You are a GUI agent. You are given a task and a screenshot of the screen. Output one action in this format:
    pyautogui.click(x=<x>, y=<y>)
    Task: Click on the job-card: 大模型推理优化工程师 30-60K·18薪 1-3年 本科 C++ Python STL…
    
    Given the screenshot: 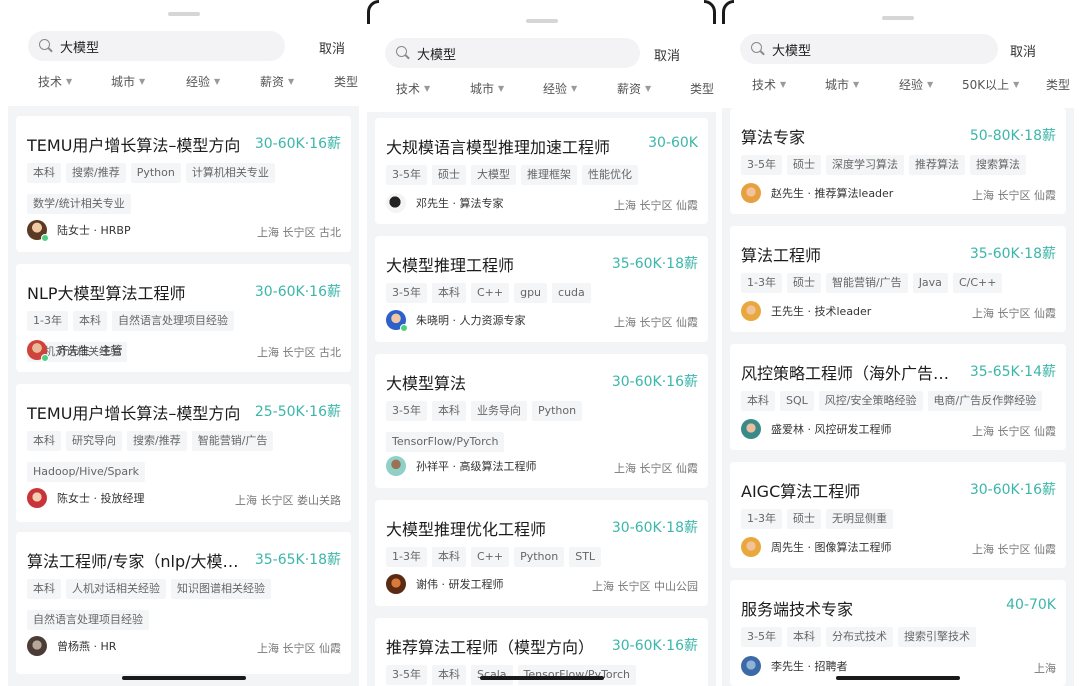 What is the action you would take?
    pyautogui.click(x=541, y=553)
    